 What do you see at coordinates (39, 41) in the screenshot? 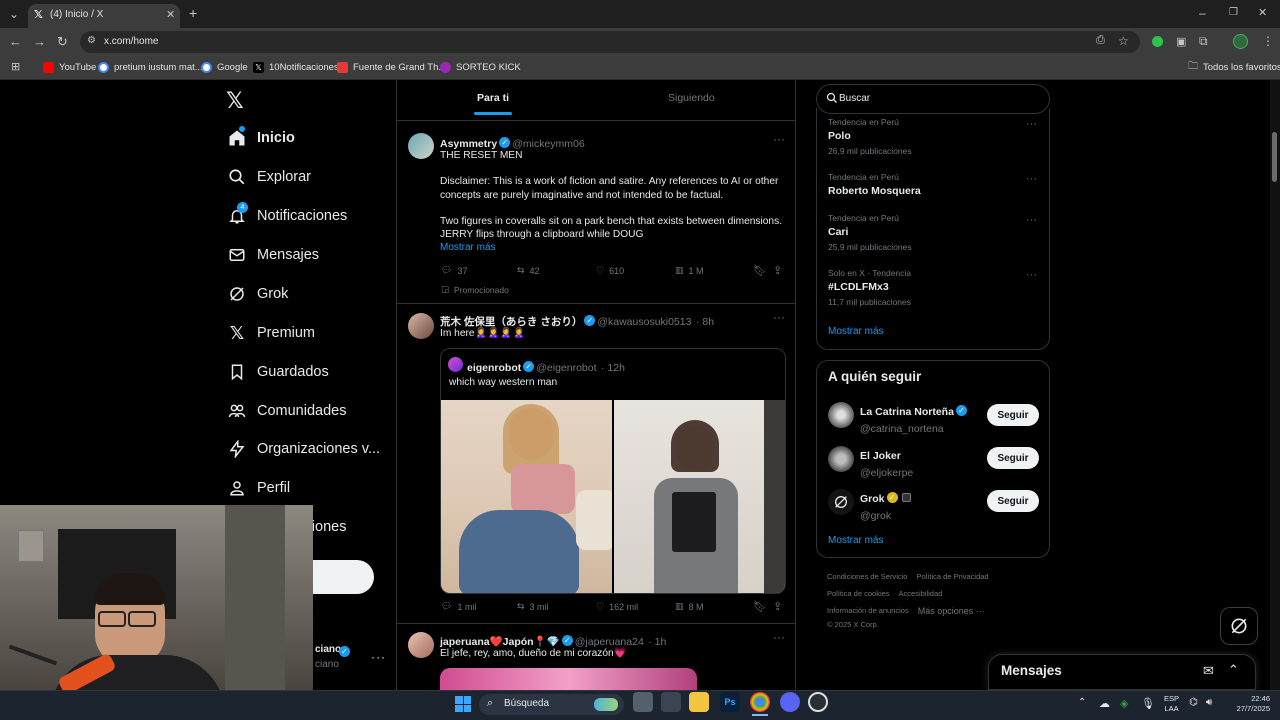
I see `forward-icon: →` at bounding box center [39, 41].